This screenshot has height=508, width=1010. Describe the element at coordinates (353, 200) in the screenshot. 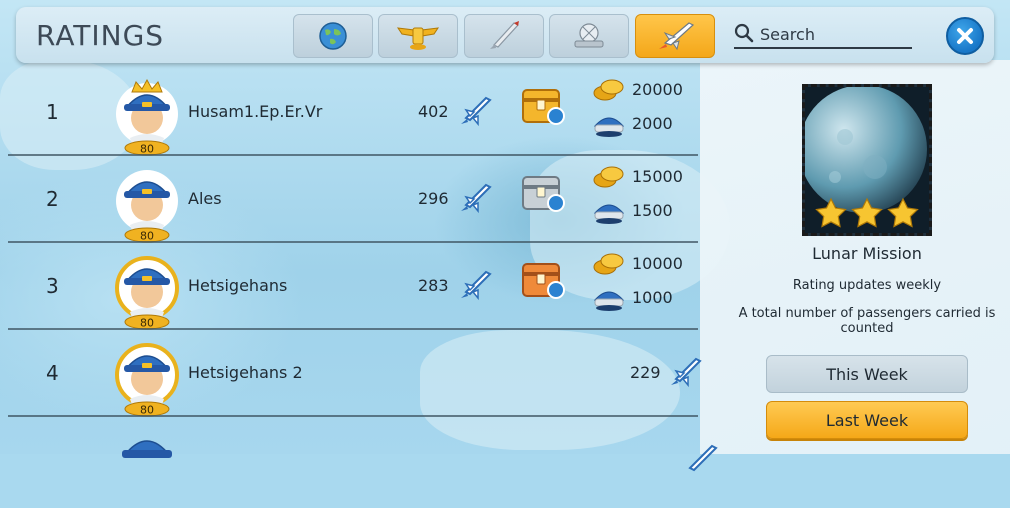

I see `table-row: 2 80 Ales 296 15000 1500` at that location.